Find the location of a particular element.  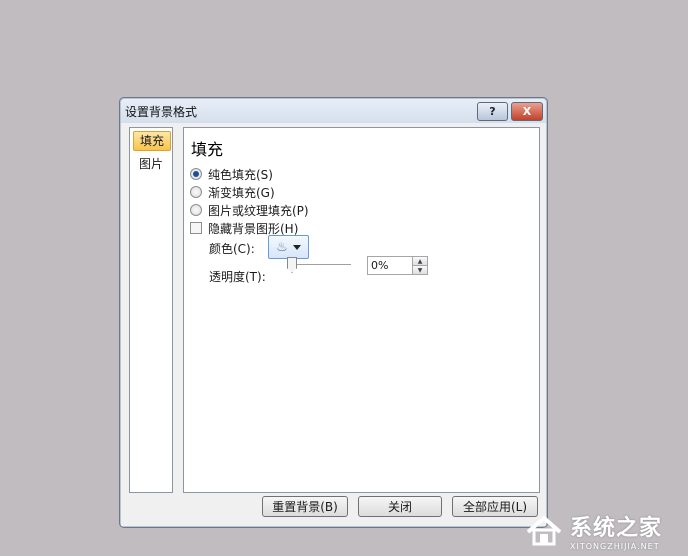

chevron-down-icon is located at coordinates (296, 247).